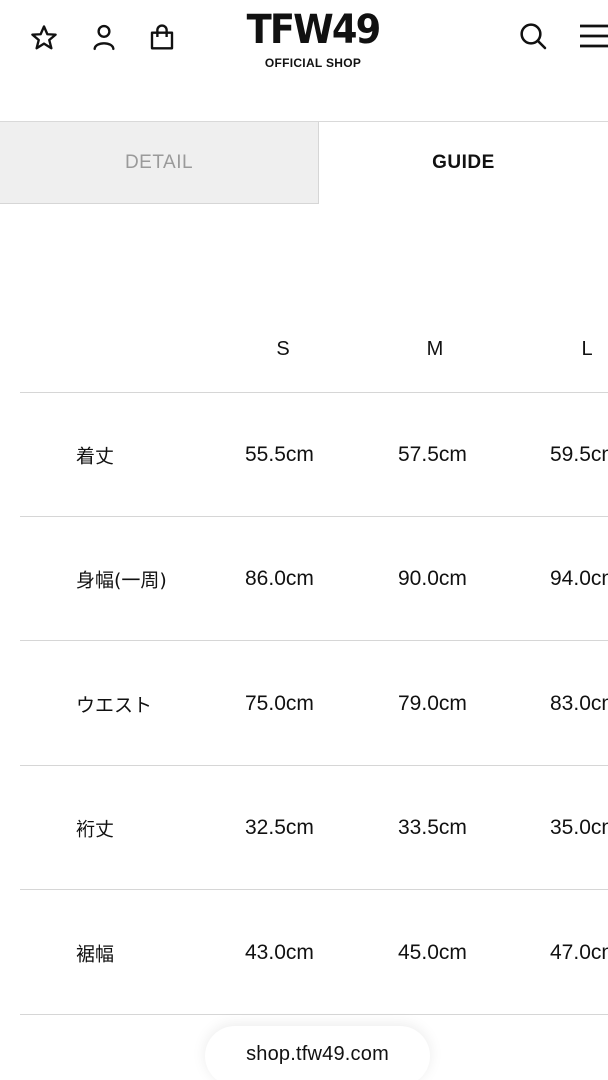 The width and height of the screenshot is (608, 1080). I want to click on site-header: TFW49 OFFICIAL SHOP, so click(304, 61).